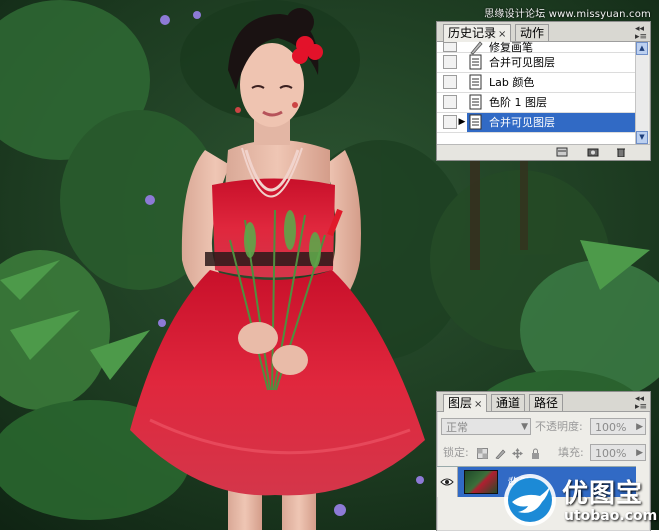 The width and height of the screenshot is (659, 531). I want to click on tab-layers: 图层 ×, so click(465, 403).